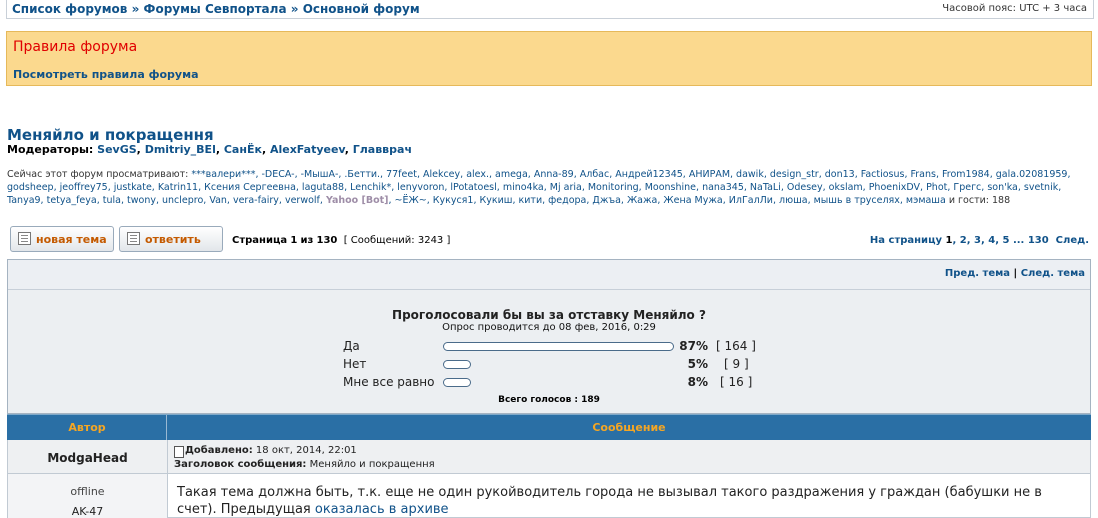 This screenshot has width=1098, height=518. Describe the element at coordinates (357, 200) in the screenshot. I see `viewer-bot: Yahoo [Bot]` at that location.